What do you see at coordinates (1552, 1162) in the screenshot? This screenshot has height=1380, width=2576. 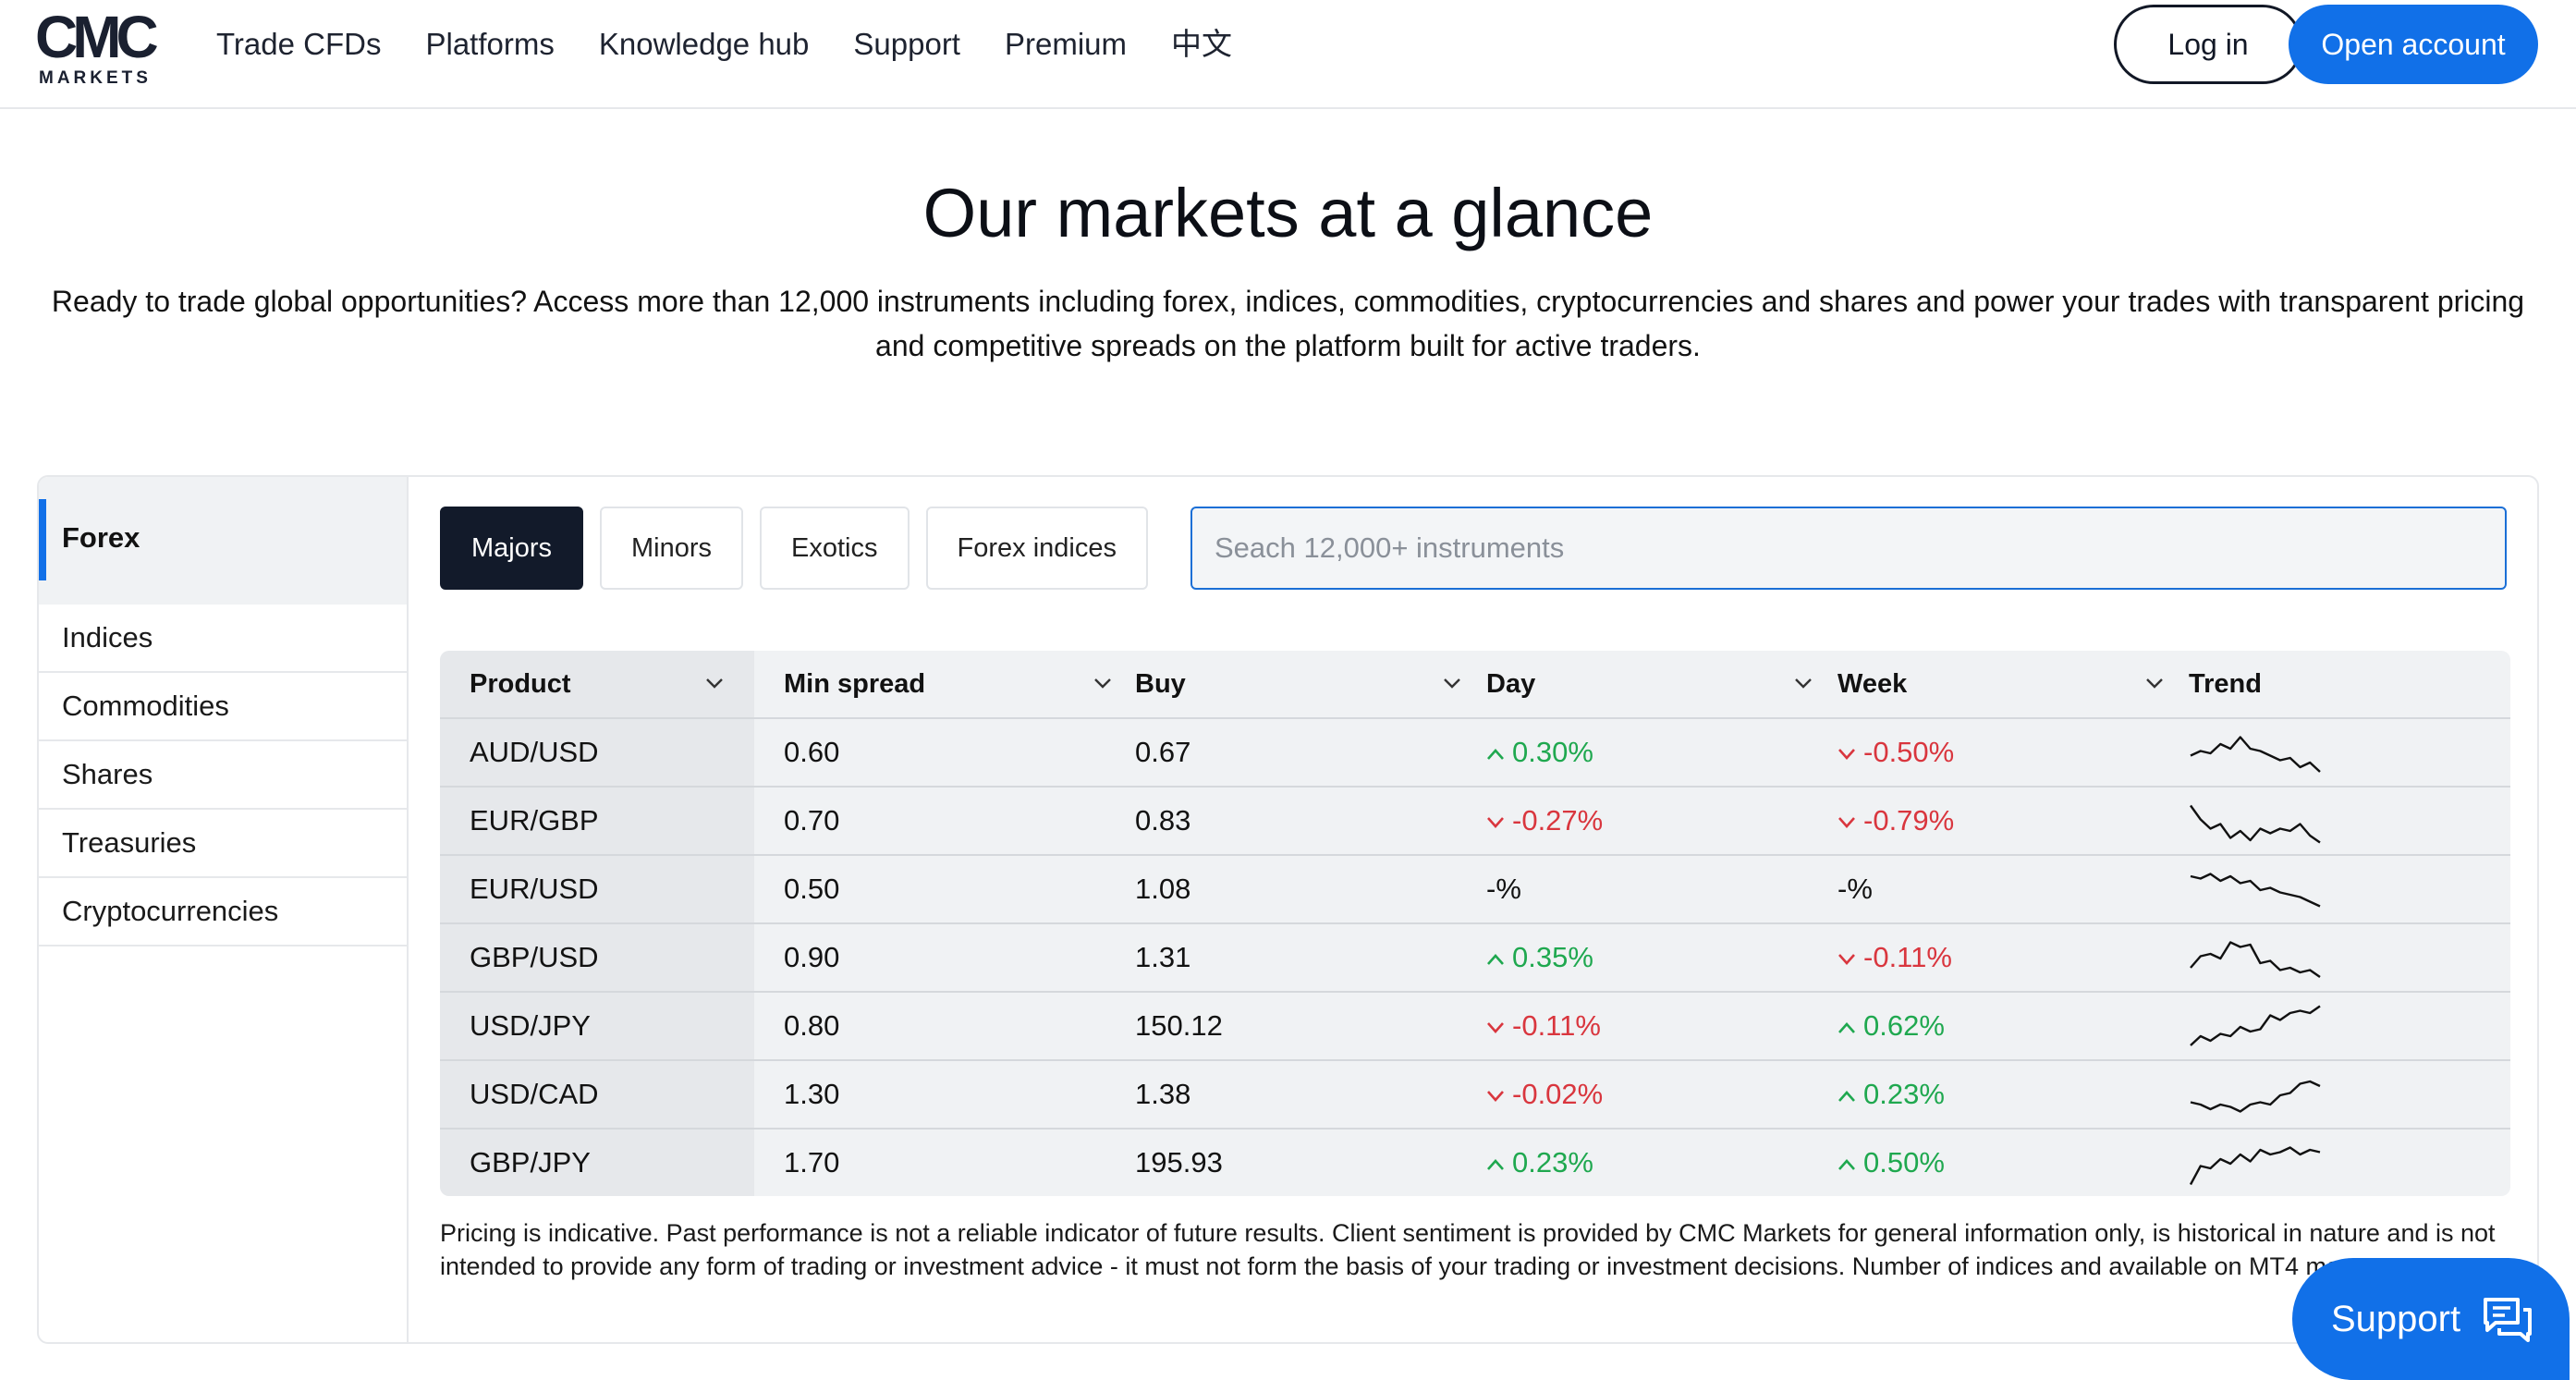 I see `day-change-cell-value: 0.23%` at bounding box center [1552, 1162].